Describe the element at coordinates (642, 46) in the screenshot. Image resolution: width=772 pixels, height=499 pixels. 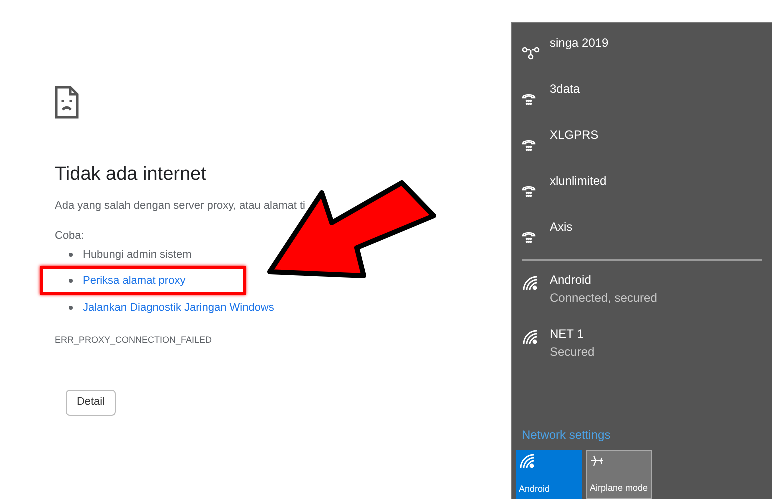
I see `network-item: singa 2019` at that location.